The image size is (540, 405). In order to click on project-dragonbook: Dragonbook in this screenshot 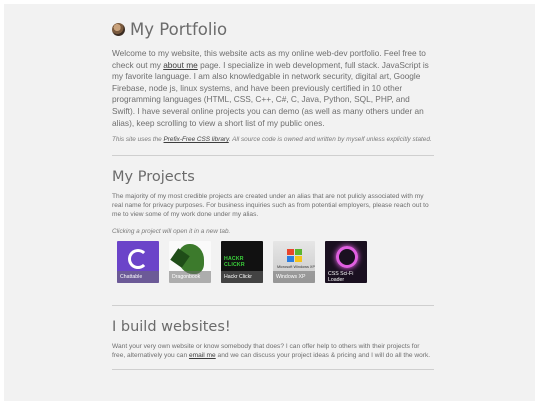, I will do `click(190, 261)`.